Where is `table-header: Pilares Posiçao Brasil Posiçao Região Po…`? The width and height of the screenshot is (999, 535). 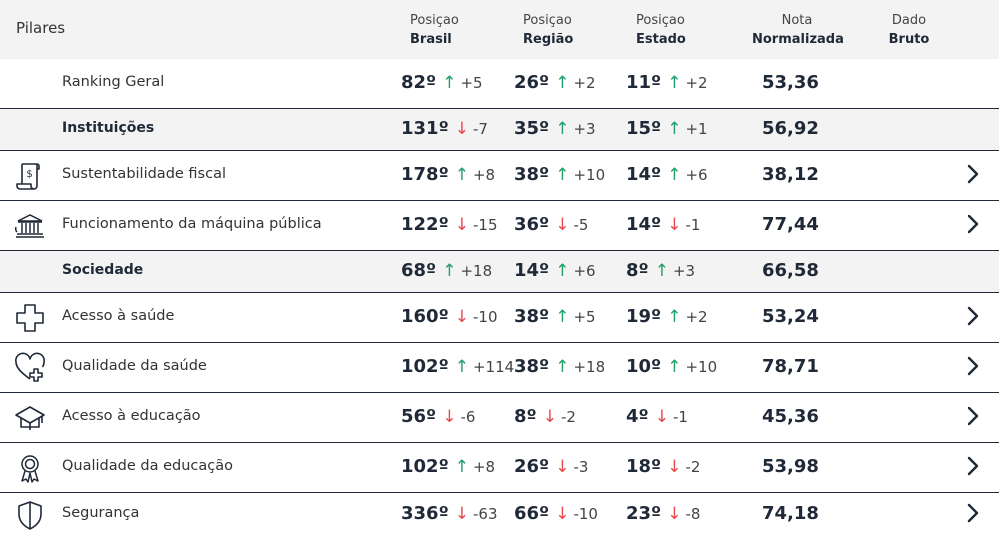 table-header: Pilares Posiçao Brasil Posiçao Região Po… is located at coordinates (499, 29).